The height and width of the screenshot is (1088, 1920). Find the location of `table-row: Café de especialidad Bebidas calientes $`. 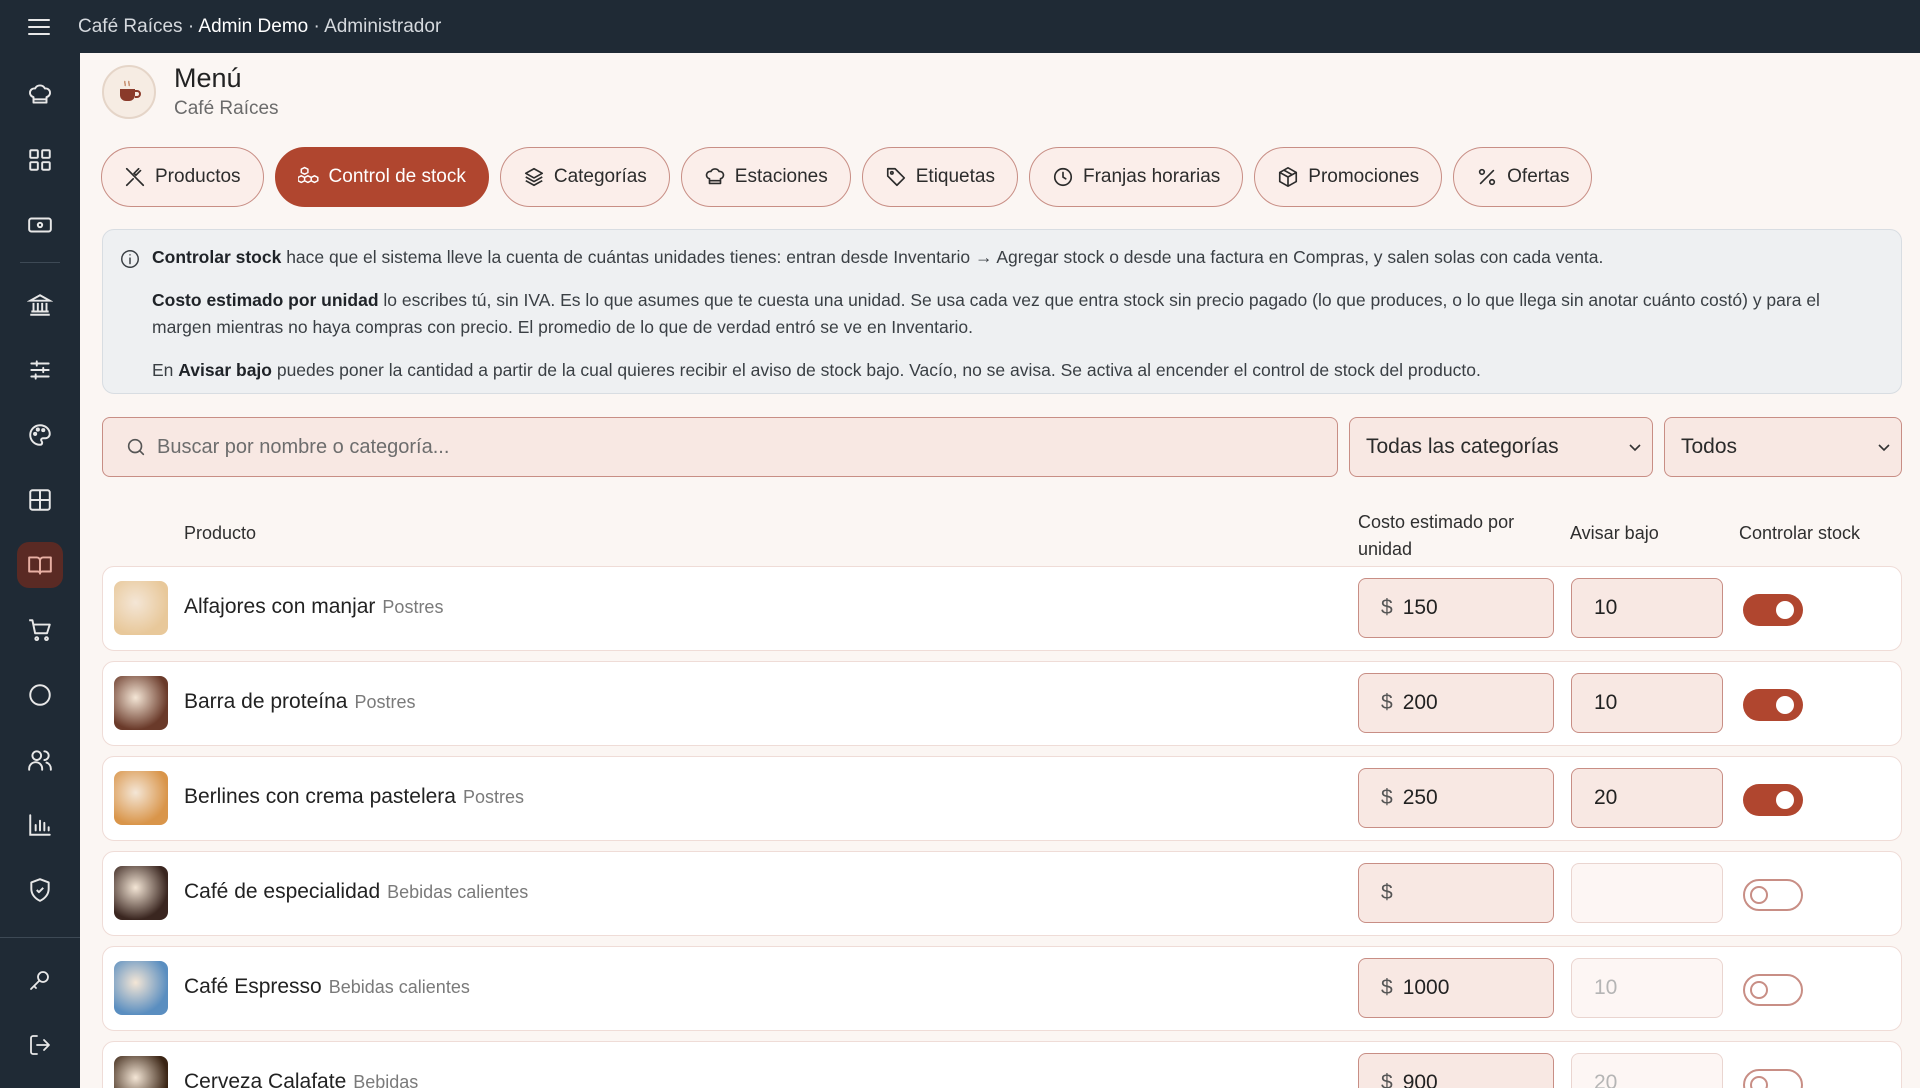

table-row: Café de especialidad Bebidas calientes $ is located at coordinates (1002, 893).